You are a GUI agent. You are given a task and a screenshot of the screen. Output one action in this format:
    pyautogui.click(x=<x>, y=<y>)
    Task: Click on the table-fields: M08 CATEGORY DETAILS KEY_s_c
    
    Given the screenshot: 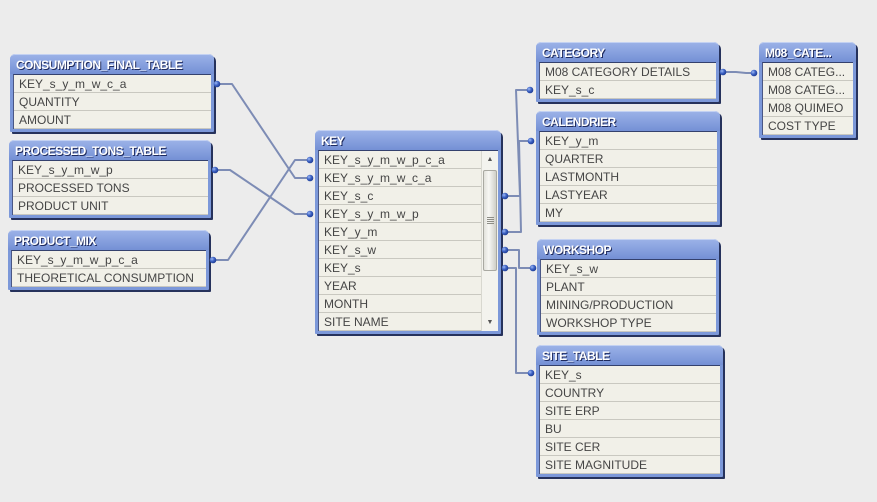 What is the action you would take?
    pyautogui.click(x=627, y=80)
    